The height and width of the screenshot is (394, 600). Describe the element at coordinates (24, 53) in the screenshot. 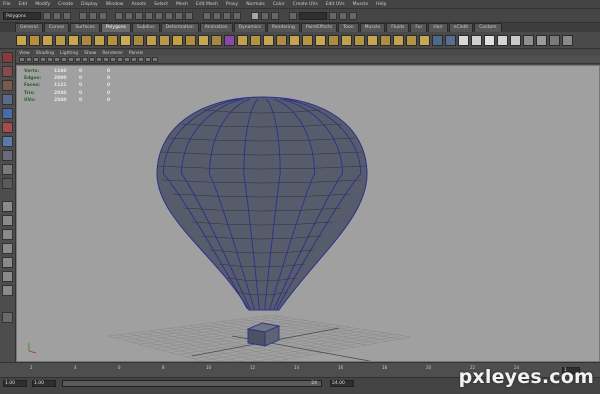

I see `panel-menu-item: View` at that location.